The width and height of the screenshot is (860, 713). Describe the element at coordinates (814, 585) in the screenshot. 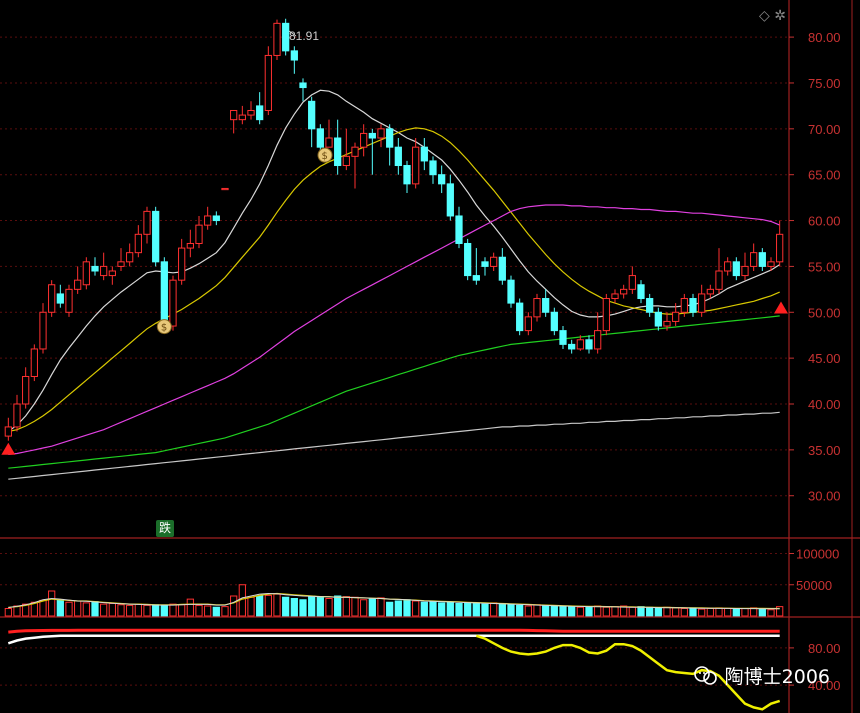

I see `volume-tick-label: 50000` at that location.